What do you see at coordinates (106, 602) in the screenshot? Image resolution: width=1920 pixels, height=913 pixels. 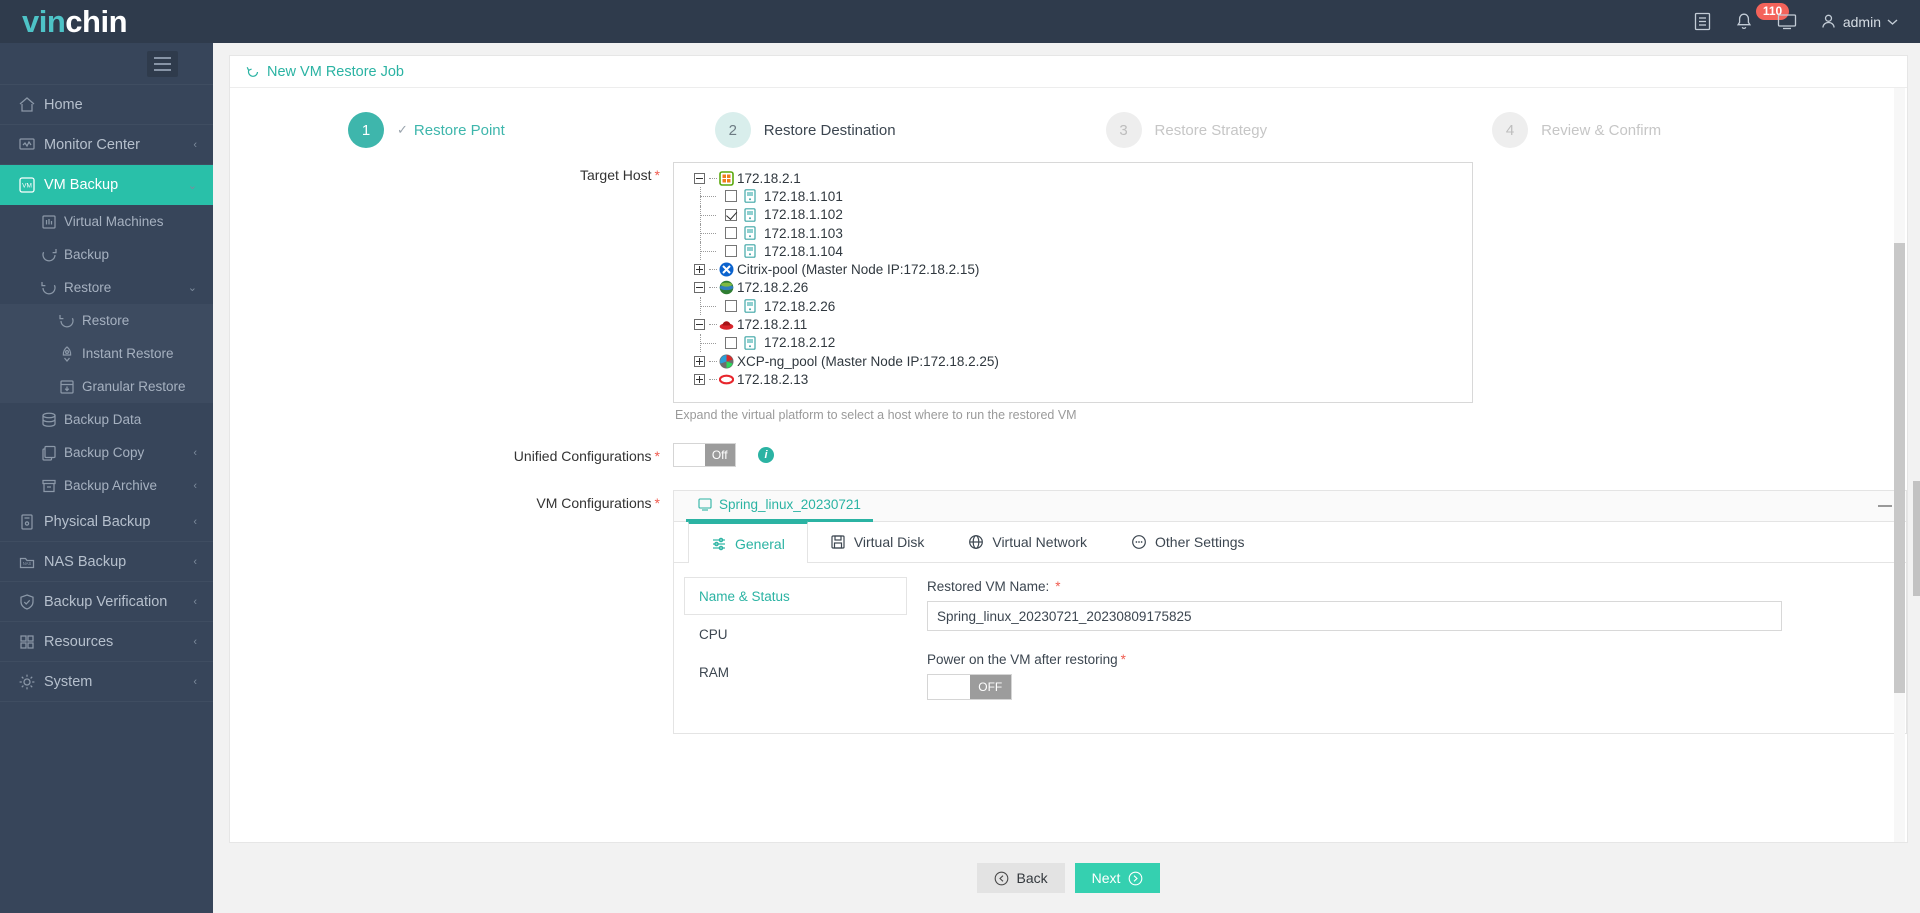 I see `sidebar-item-backup-verification: Backup Verification ‹` at bounding box center [106, 602].